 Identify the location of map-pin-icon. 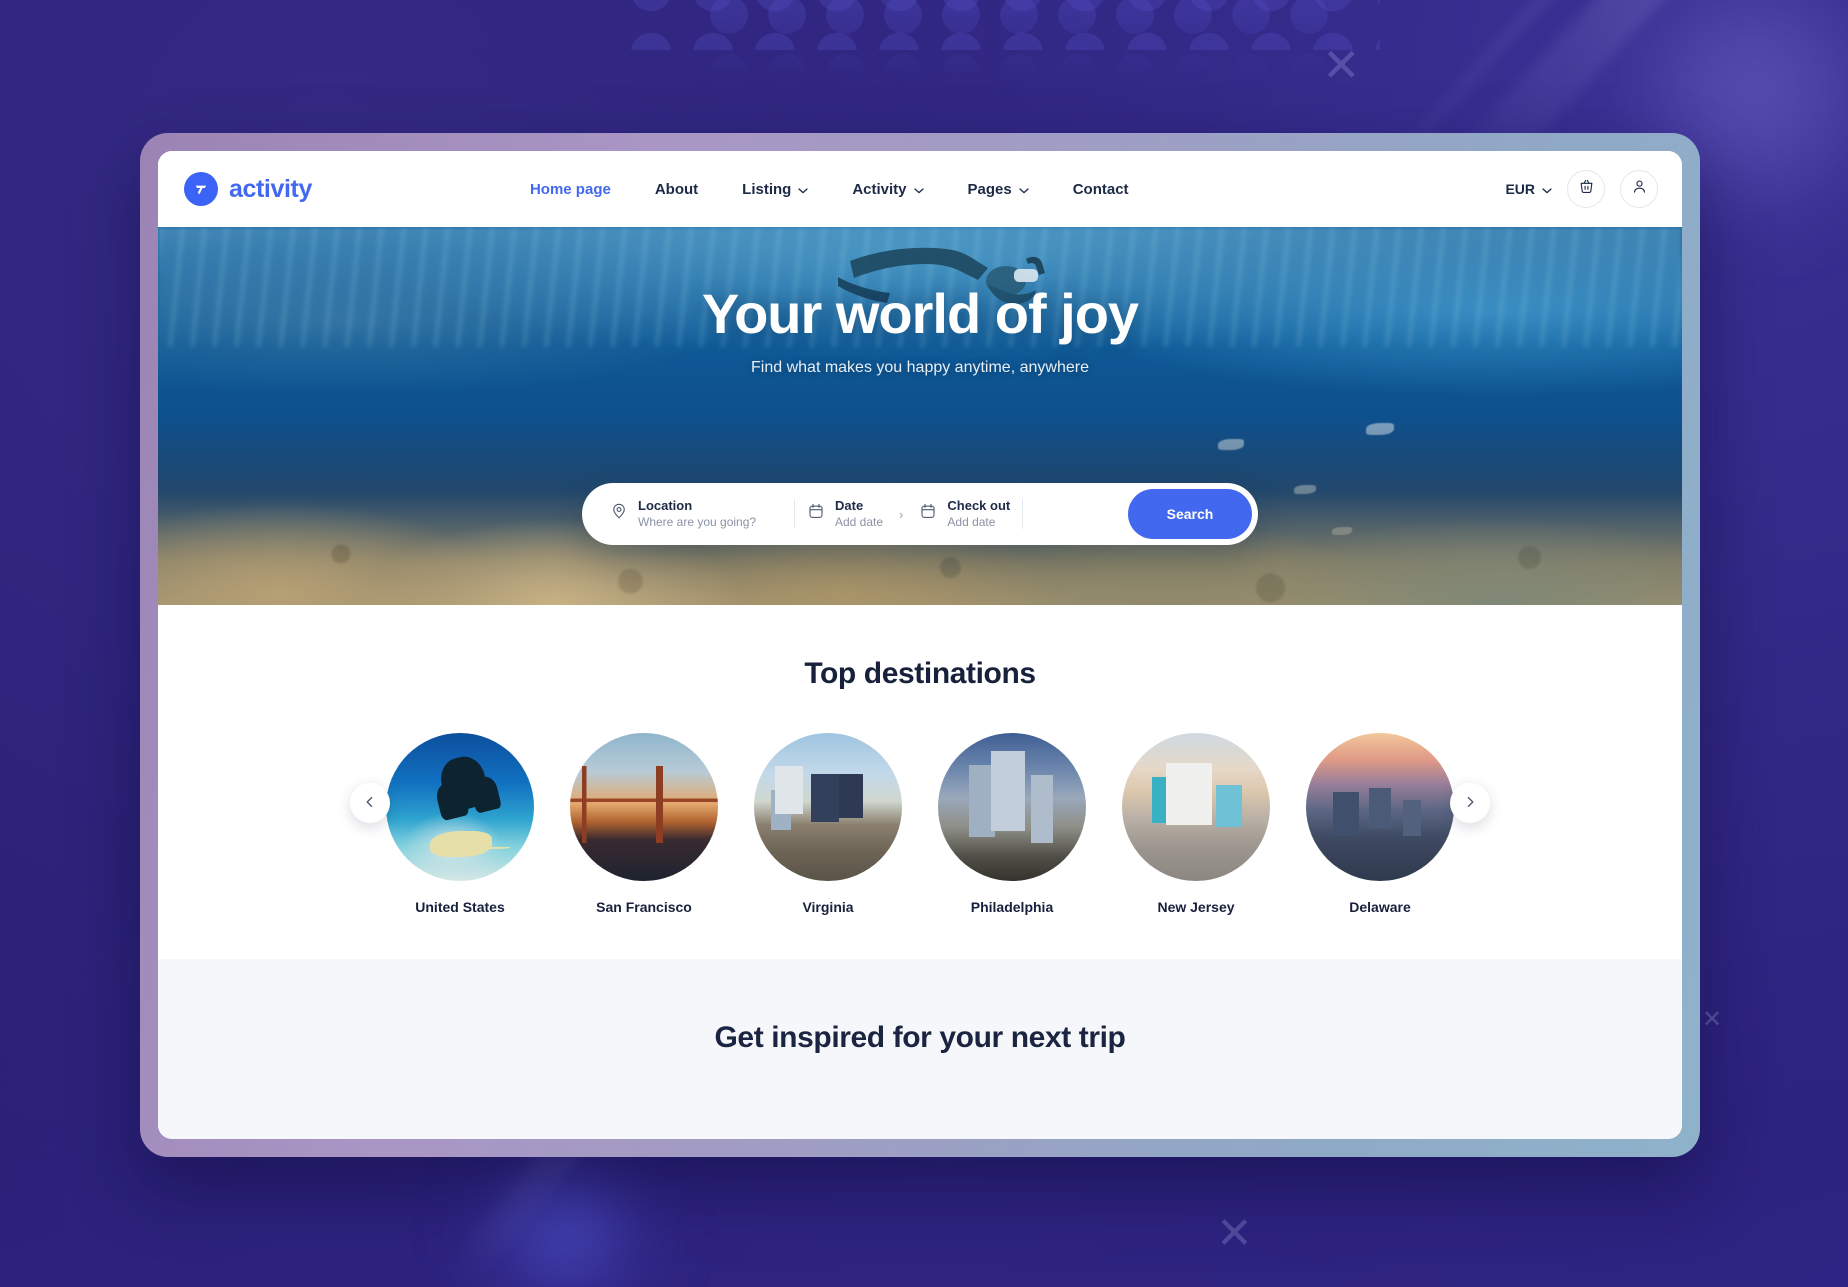
(619, 513).